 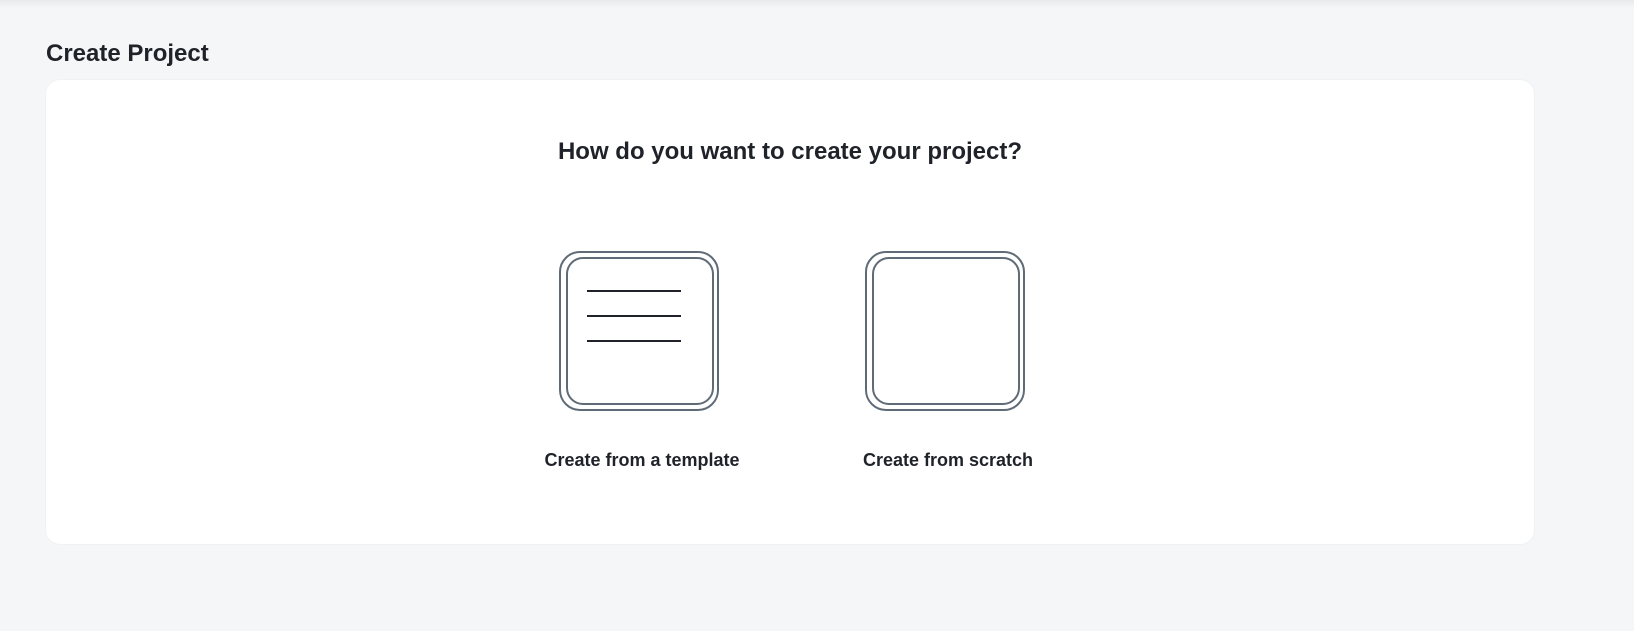 What do you see at coordinates (817, 4) in the screenshot?
I see `top-shadow` at bounding box center [817, 4].